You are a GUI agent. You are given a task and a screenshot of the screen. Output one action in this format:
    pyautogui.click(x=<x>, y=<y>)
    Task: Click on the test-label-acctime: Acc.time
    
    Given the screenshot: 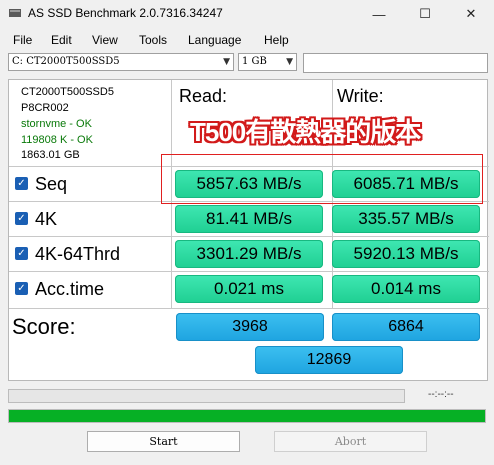 What is the action you would take?
    pyautogui.click(x=70, y=289)
    